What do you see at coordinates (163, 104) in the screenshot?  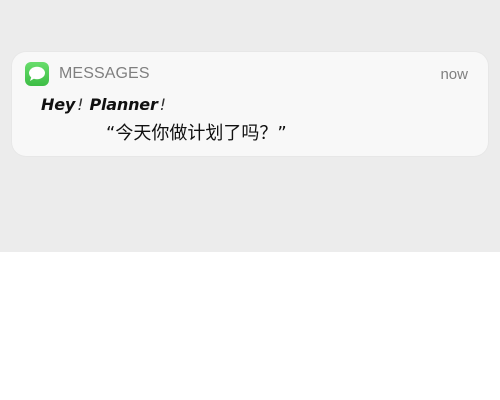 I see `notification-title-exclamation-2: !` at bounding box center [163, 104].